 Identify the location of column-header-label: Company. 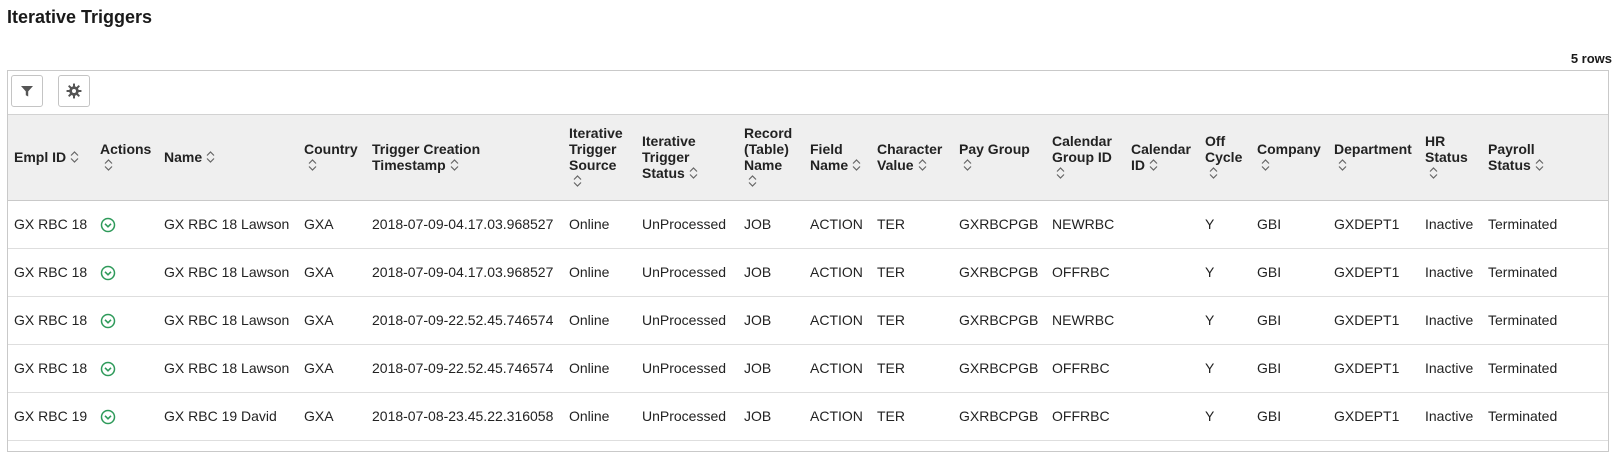
(1289, 148).